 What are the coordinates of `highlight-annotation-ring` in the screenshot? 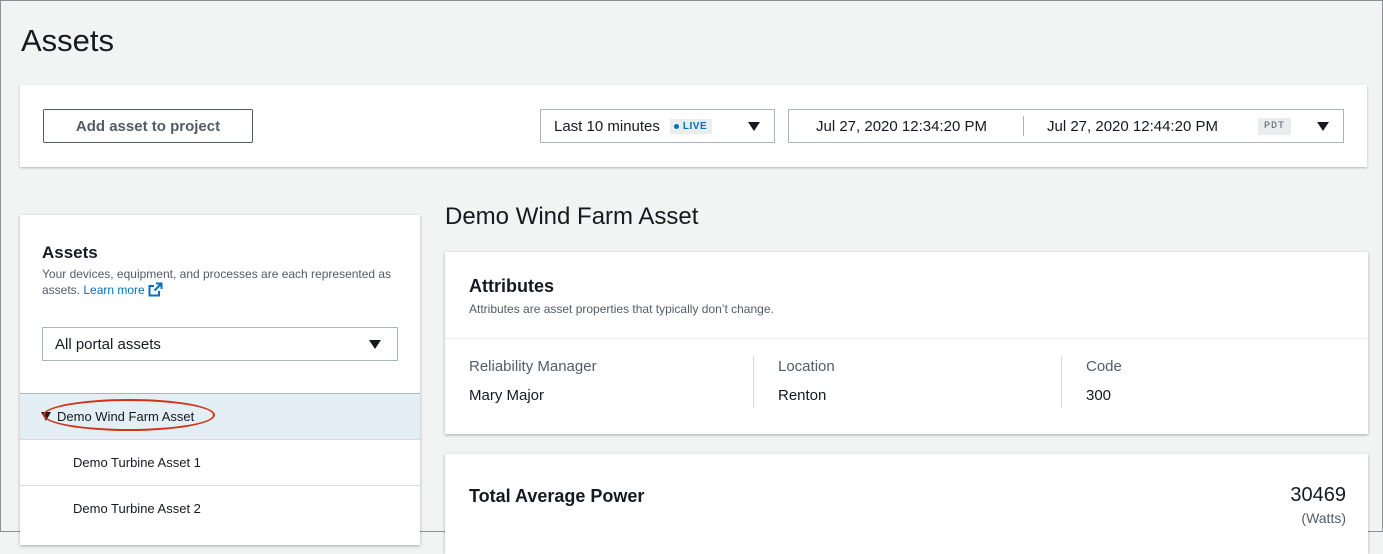 It's located at (129, 415).